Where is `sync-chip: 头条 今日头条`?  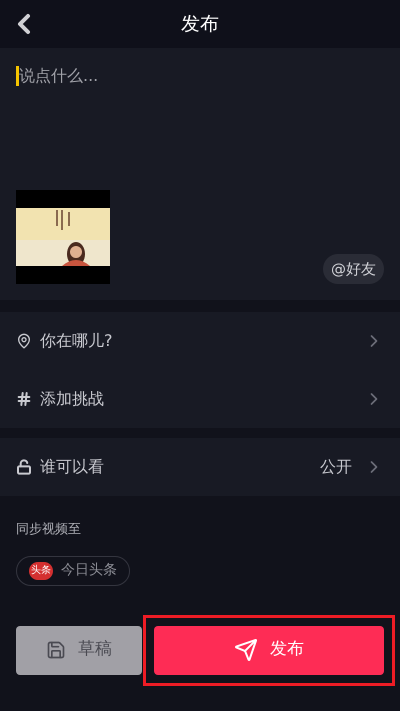
sync-chip: 头条 今日头条 is located at coordinates (73, 571).